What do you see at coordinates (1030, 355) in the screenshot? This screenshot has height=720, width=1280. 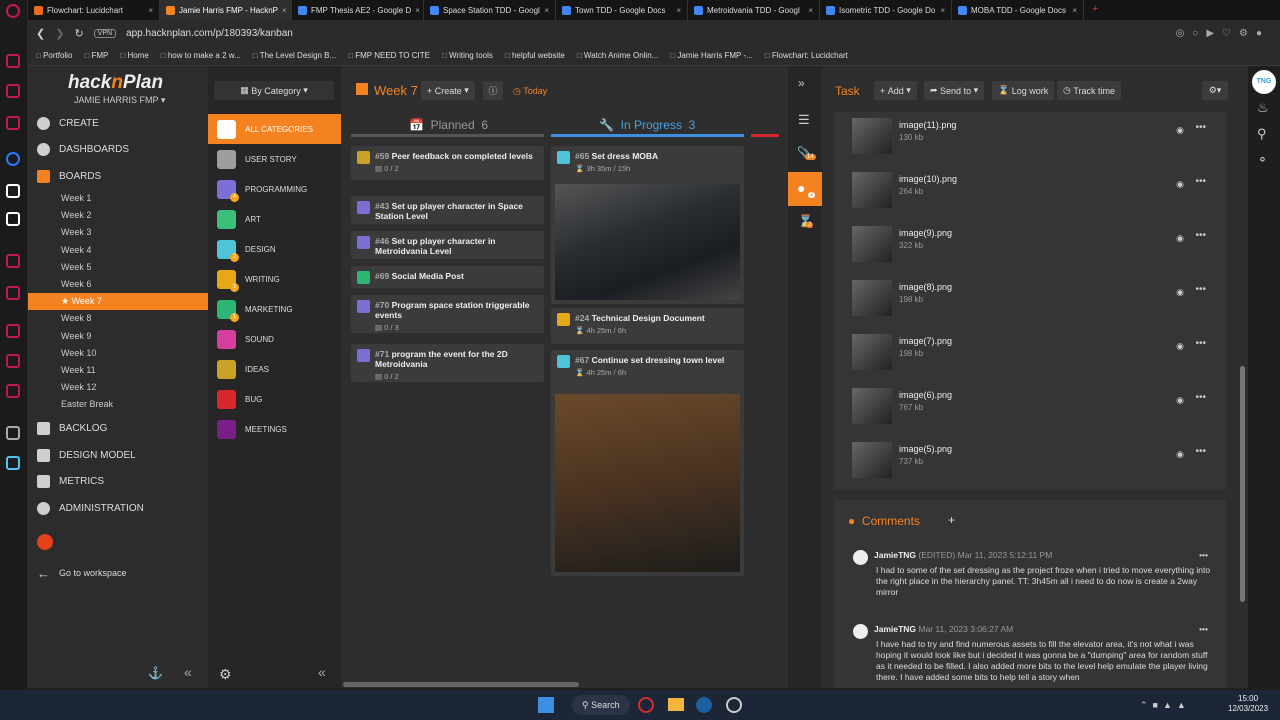 I see `attachment-item: image(7).png 198 kb ◉ •••` at bounding box center [1030, 355].